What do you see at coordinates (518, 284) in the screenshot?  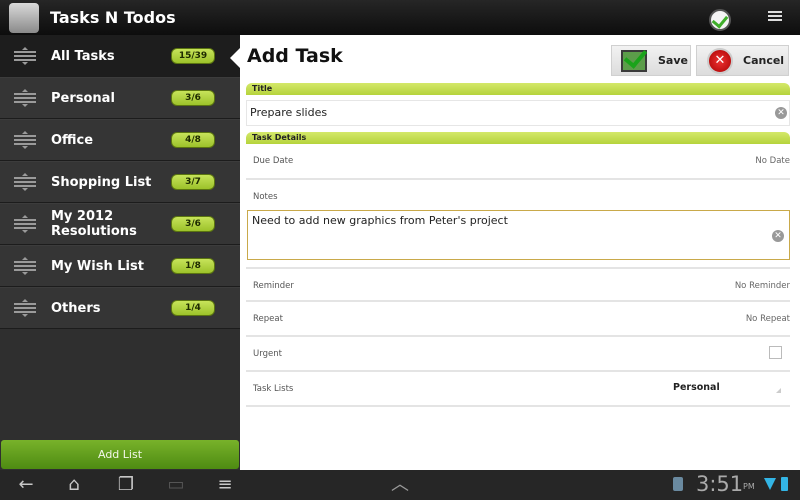 I see `reminder-row: Reminder No Reminder` at bounding box center [518, 284].